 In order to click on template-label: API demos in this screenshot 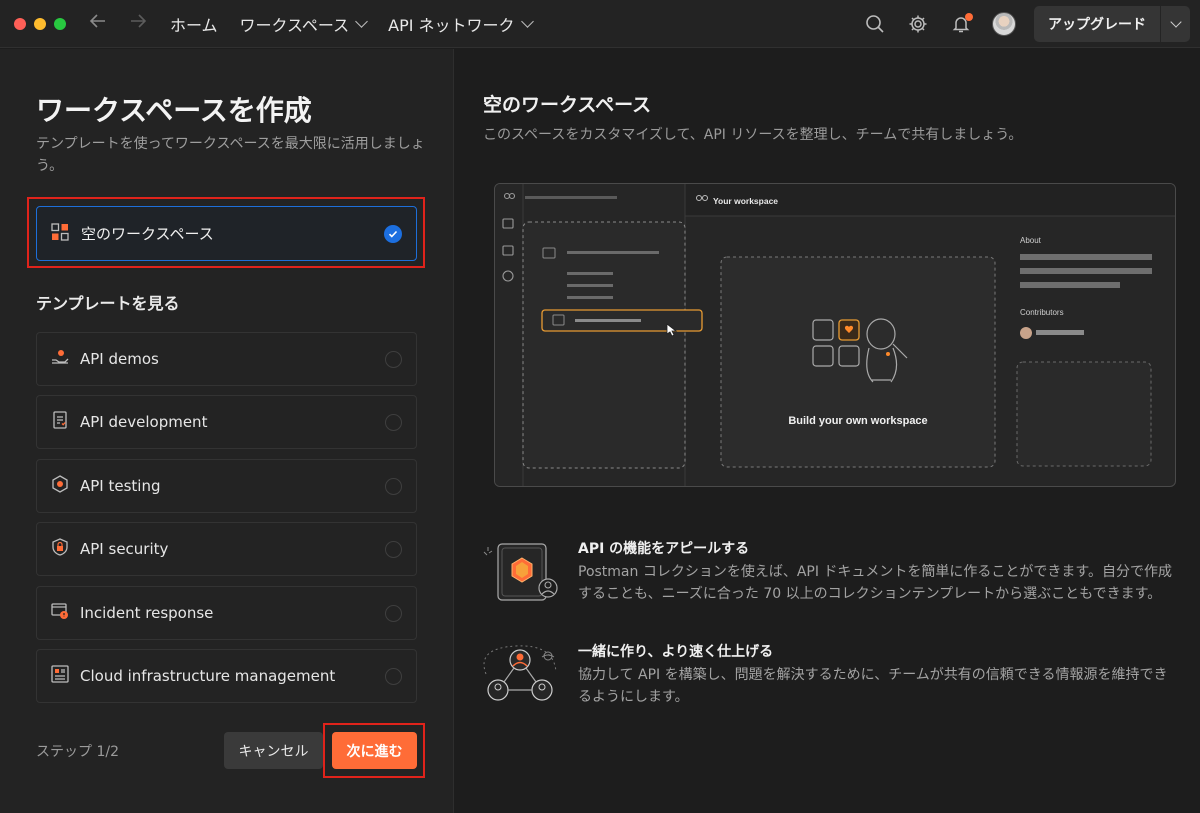, I will do `click(119, 359)`.